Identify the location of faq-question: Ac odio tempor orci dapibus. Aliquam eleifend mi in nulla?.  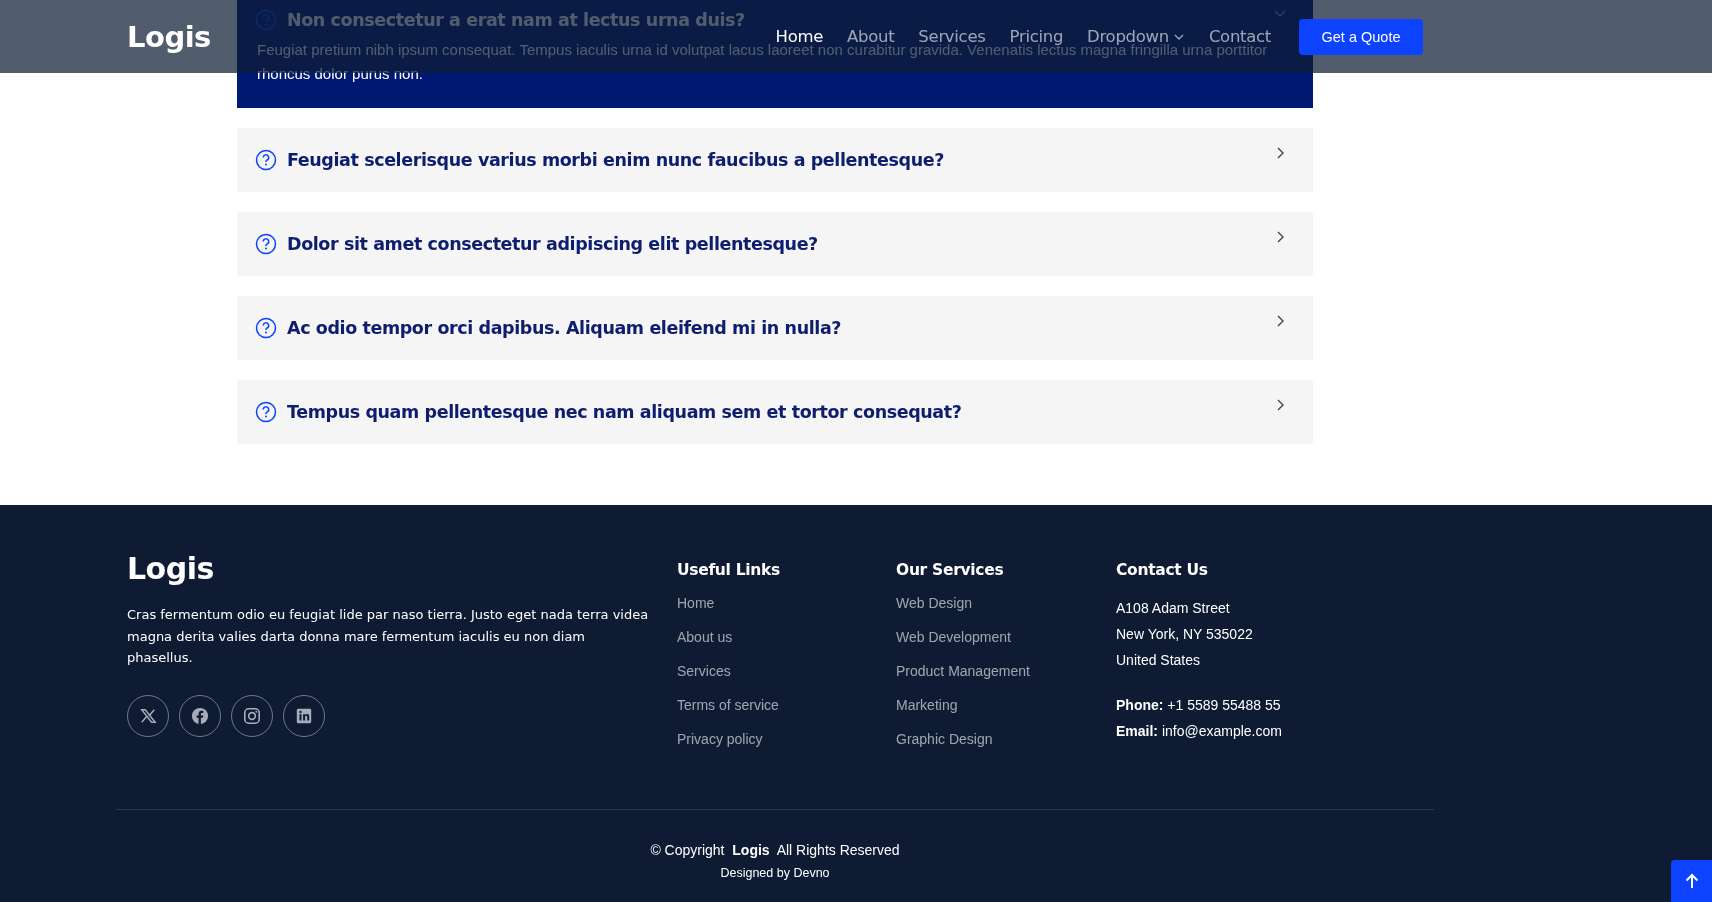
(565, 328).